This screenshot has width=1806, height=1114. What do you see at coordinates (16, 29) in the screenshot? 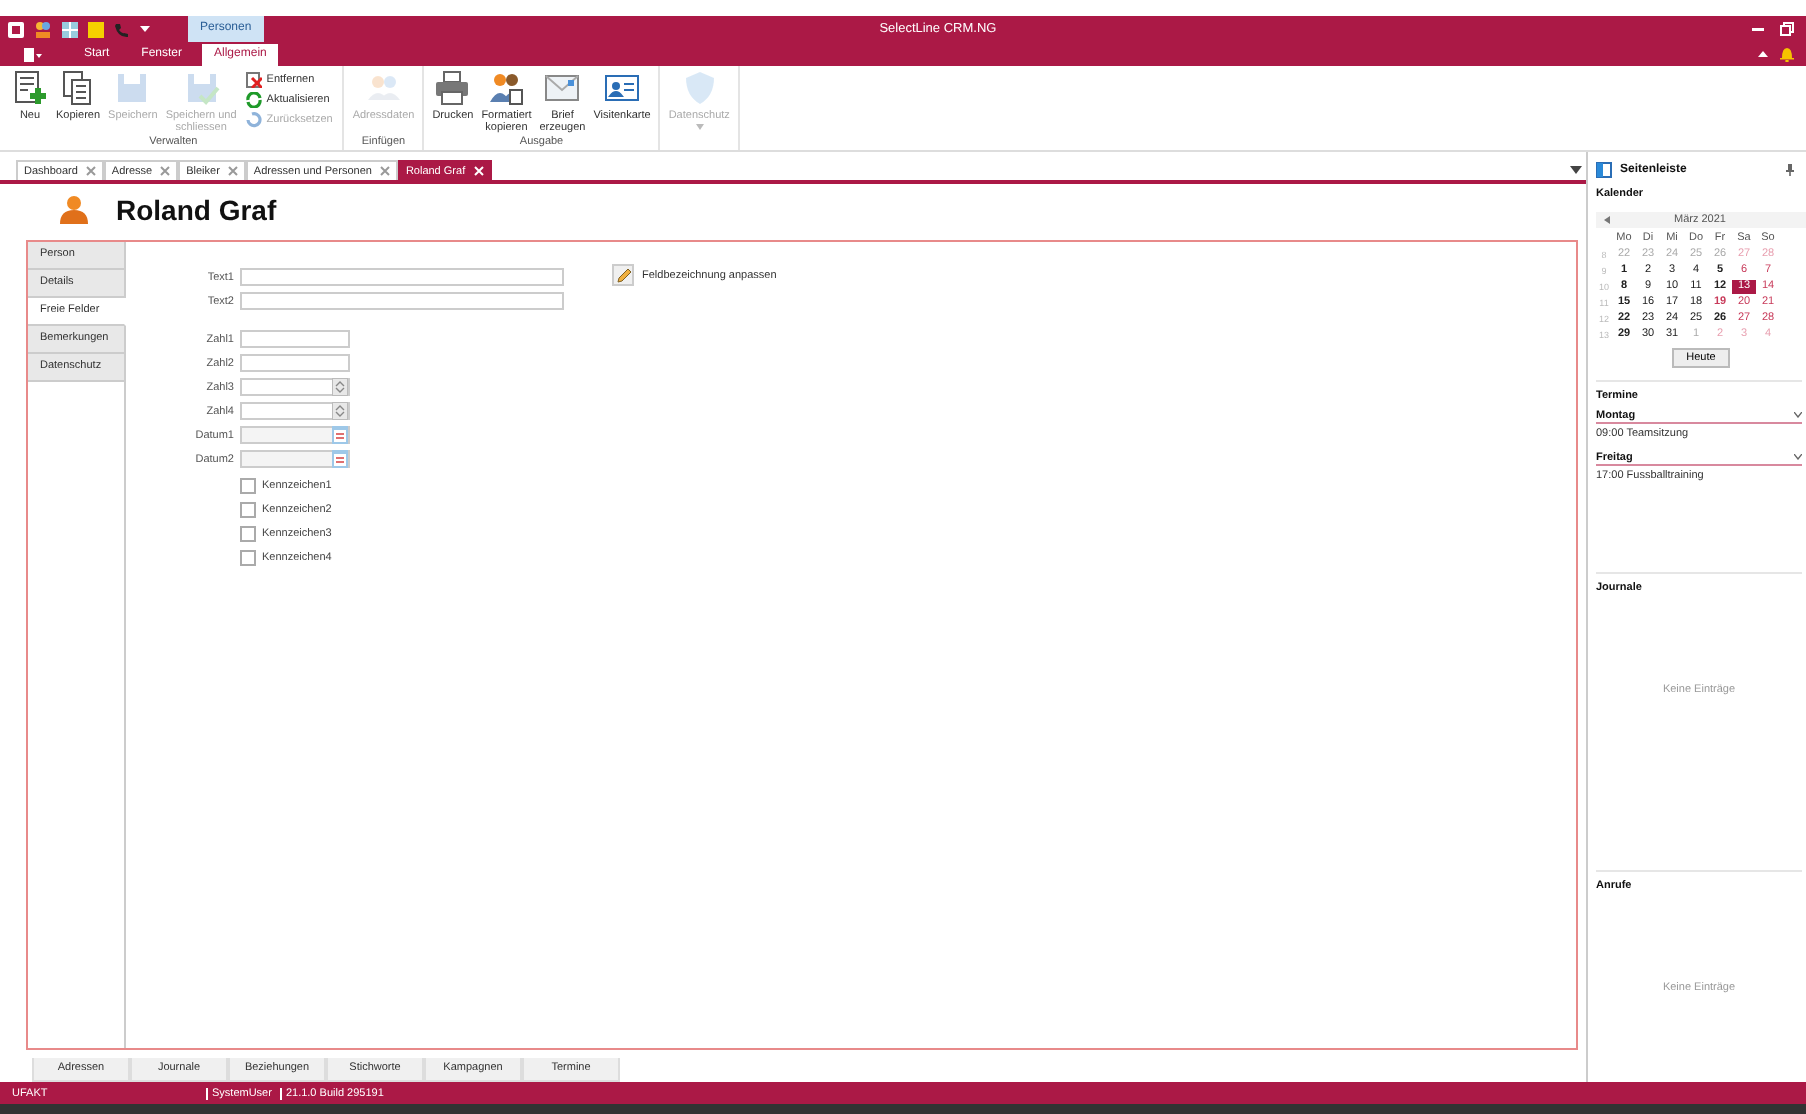
I see `app-icon` at bounding box center [16, 29].